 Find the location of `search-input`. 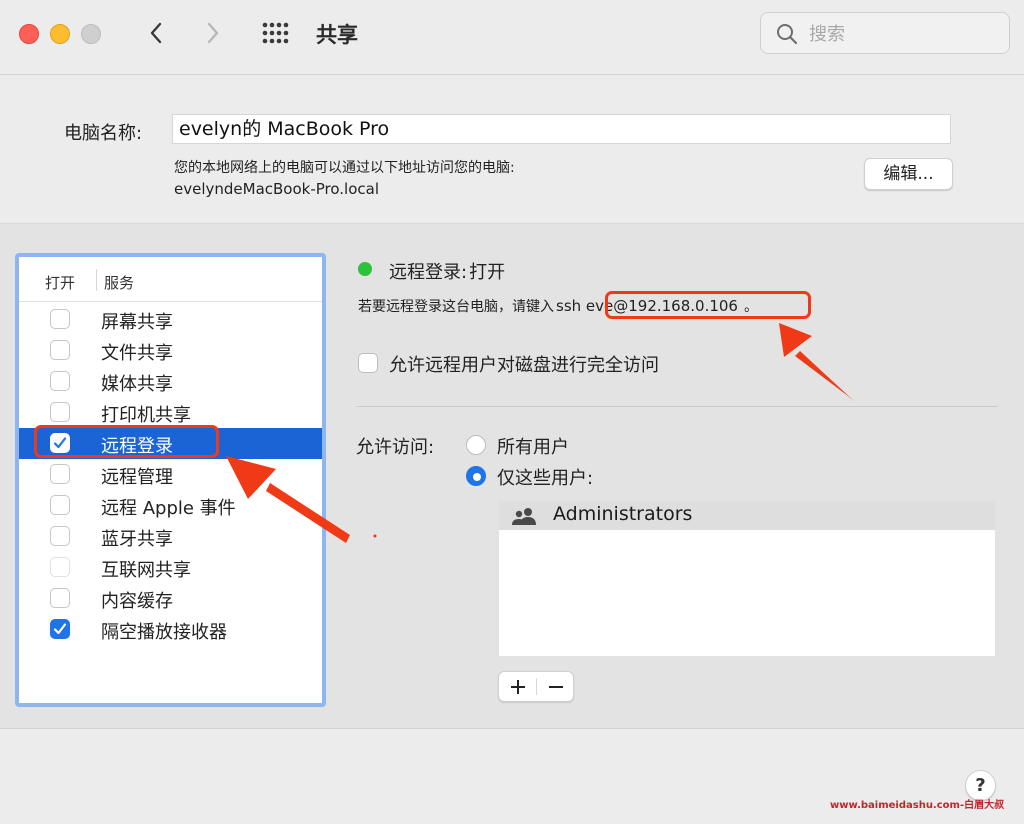

search-input is located at coordinates (904, 34).